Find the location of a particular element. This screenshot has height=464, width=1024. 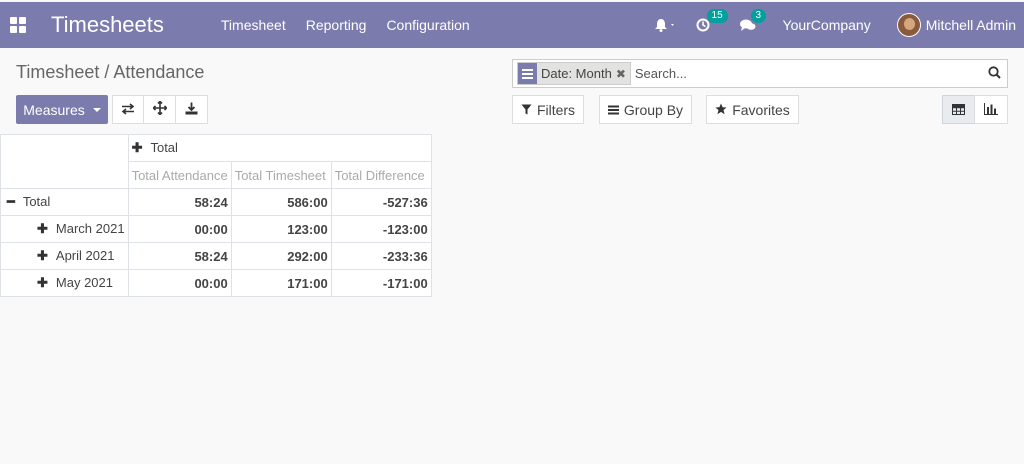

row-label: April 2021 is located at coordinates (85, 255).